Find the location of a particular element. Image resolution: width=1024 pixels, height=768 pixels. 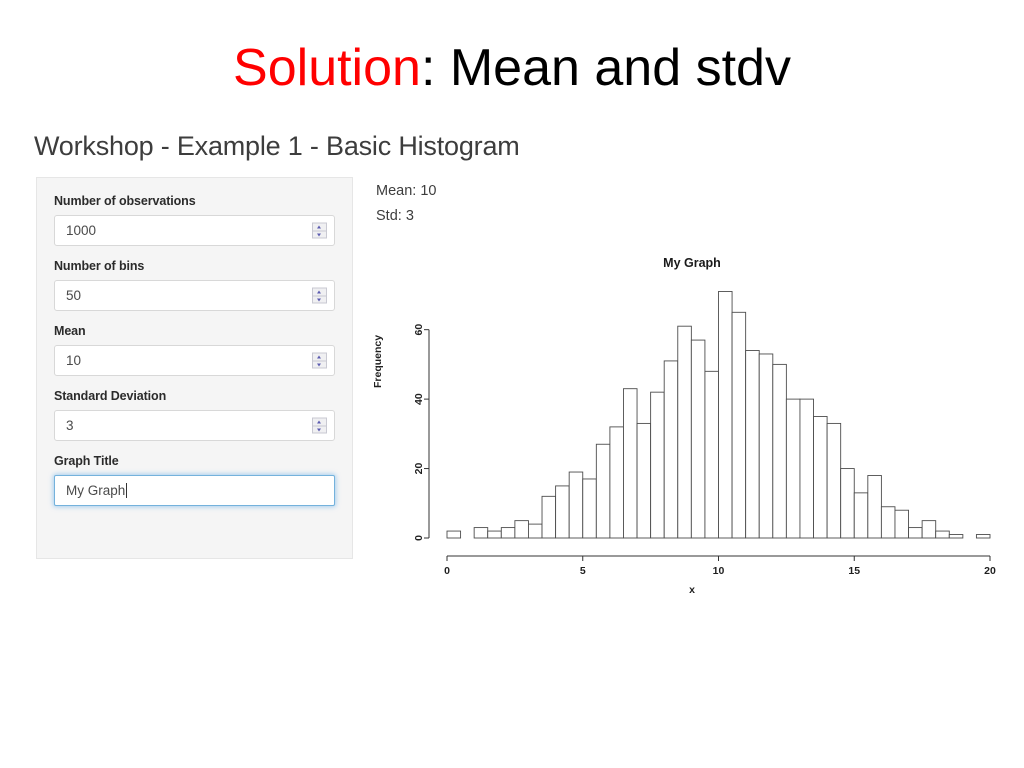

text-caret is located at coordinates (127, 490).